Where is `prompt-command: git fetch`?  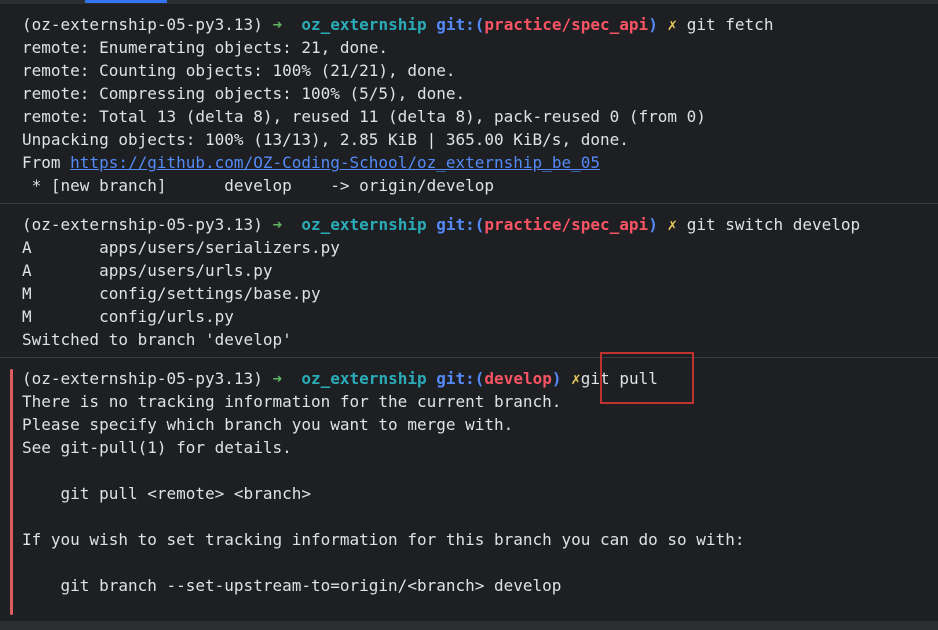 prompt-command: git fetch is located at coordinates (730, 24).